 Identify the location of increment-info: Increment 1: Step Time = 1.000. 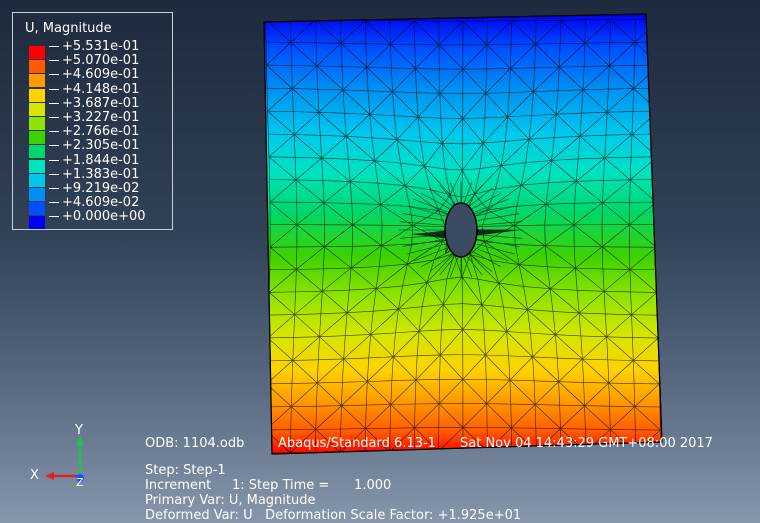
(268, 485).